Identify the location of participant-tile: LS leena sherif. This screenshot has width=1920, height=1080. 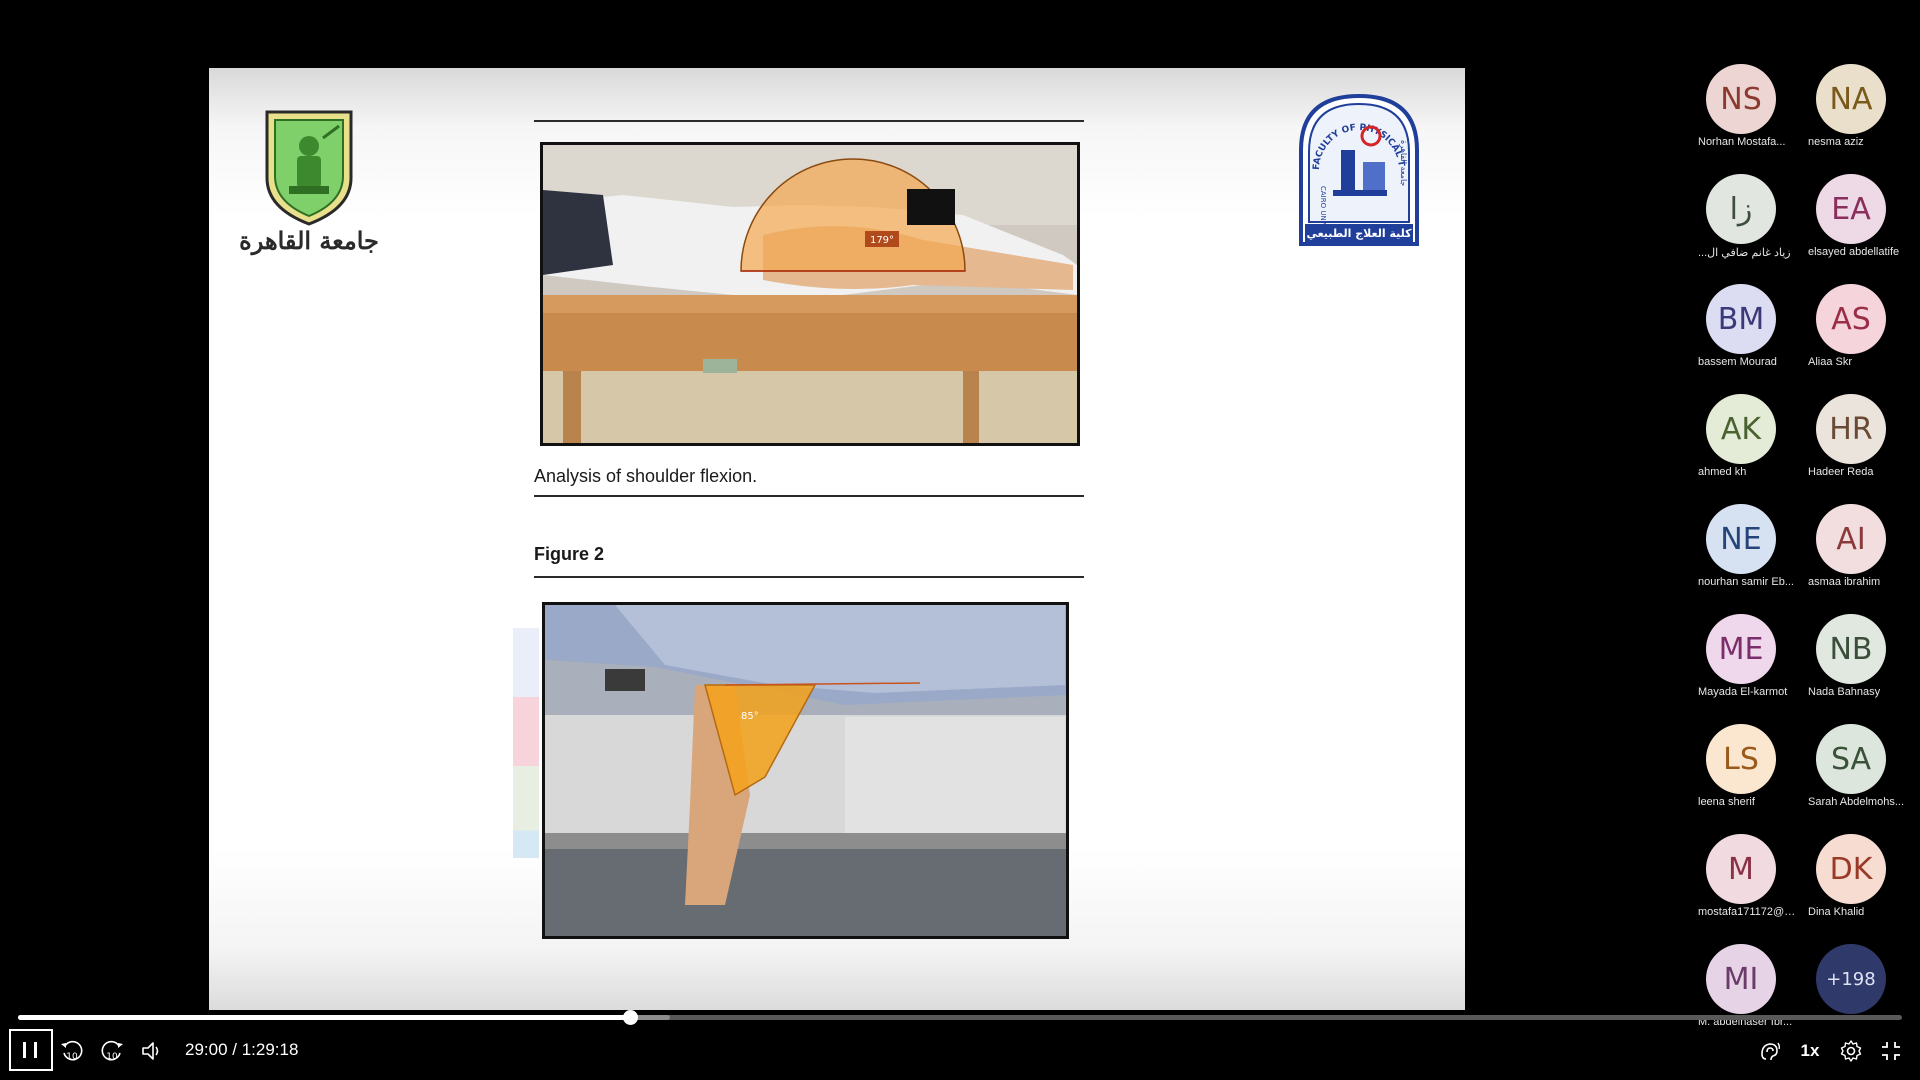
(1739, 770).